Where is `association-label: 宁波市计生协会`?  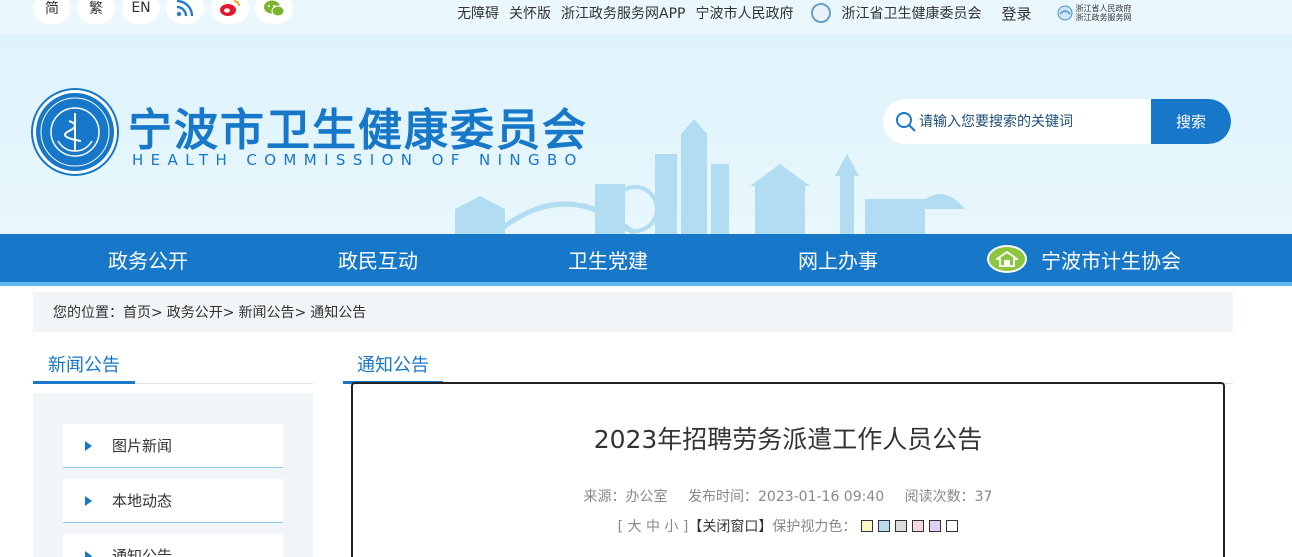 association-label: 宁波市计生协会 is located at coordinates (1111, 260).